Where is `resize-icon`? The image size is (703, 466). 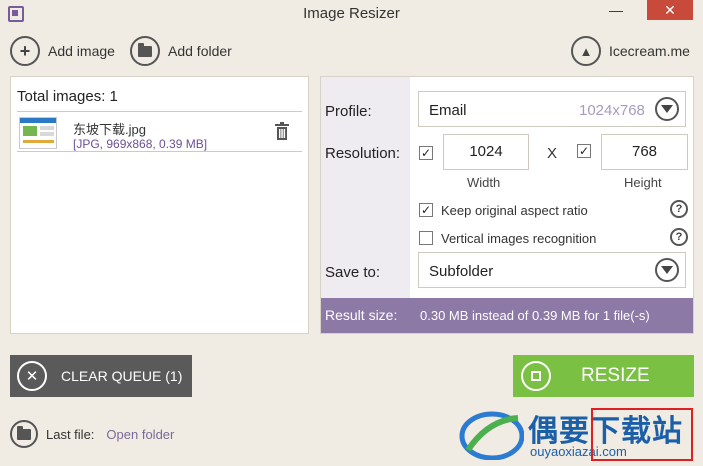 resize-icon is located at coordinates (536, 376).